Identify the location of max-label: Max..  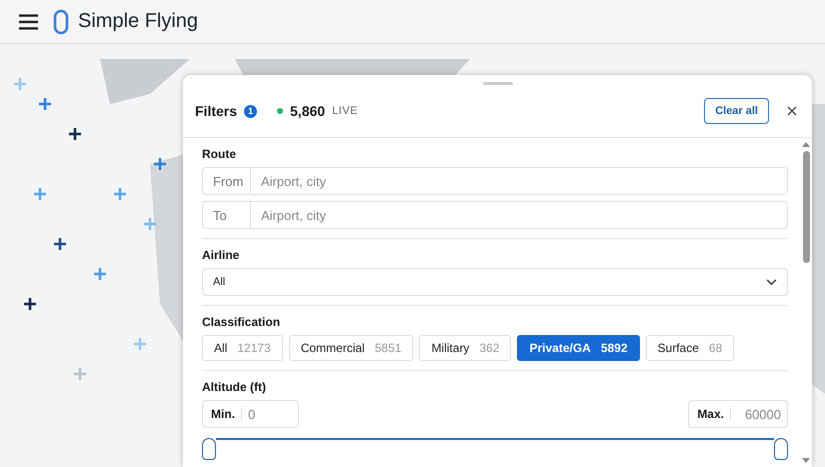
(714, 414).